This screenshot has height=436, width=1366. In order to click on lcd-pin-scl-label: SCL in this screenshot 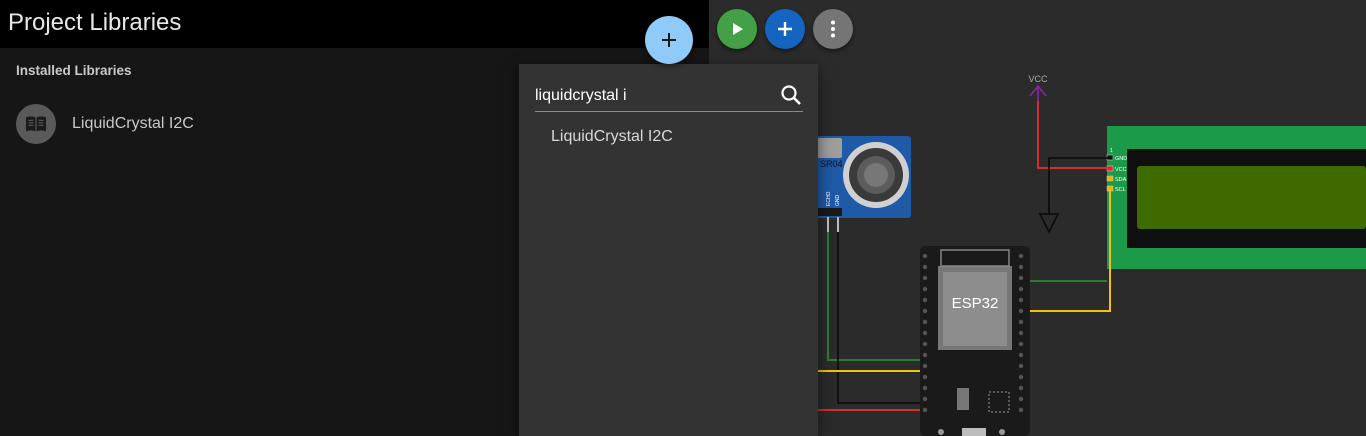, I will do `click(1120, 190)`.